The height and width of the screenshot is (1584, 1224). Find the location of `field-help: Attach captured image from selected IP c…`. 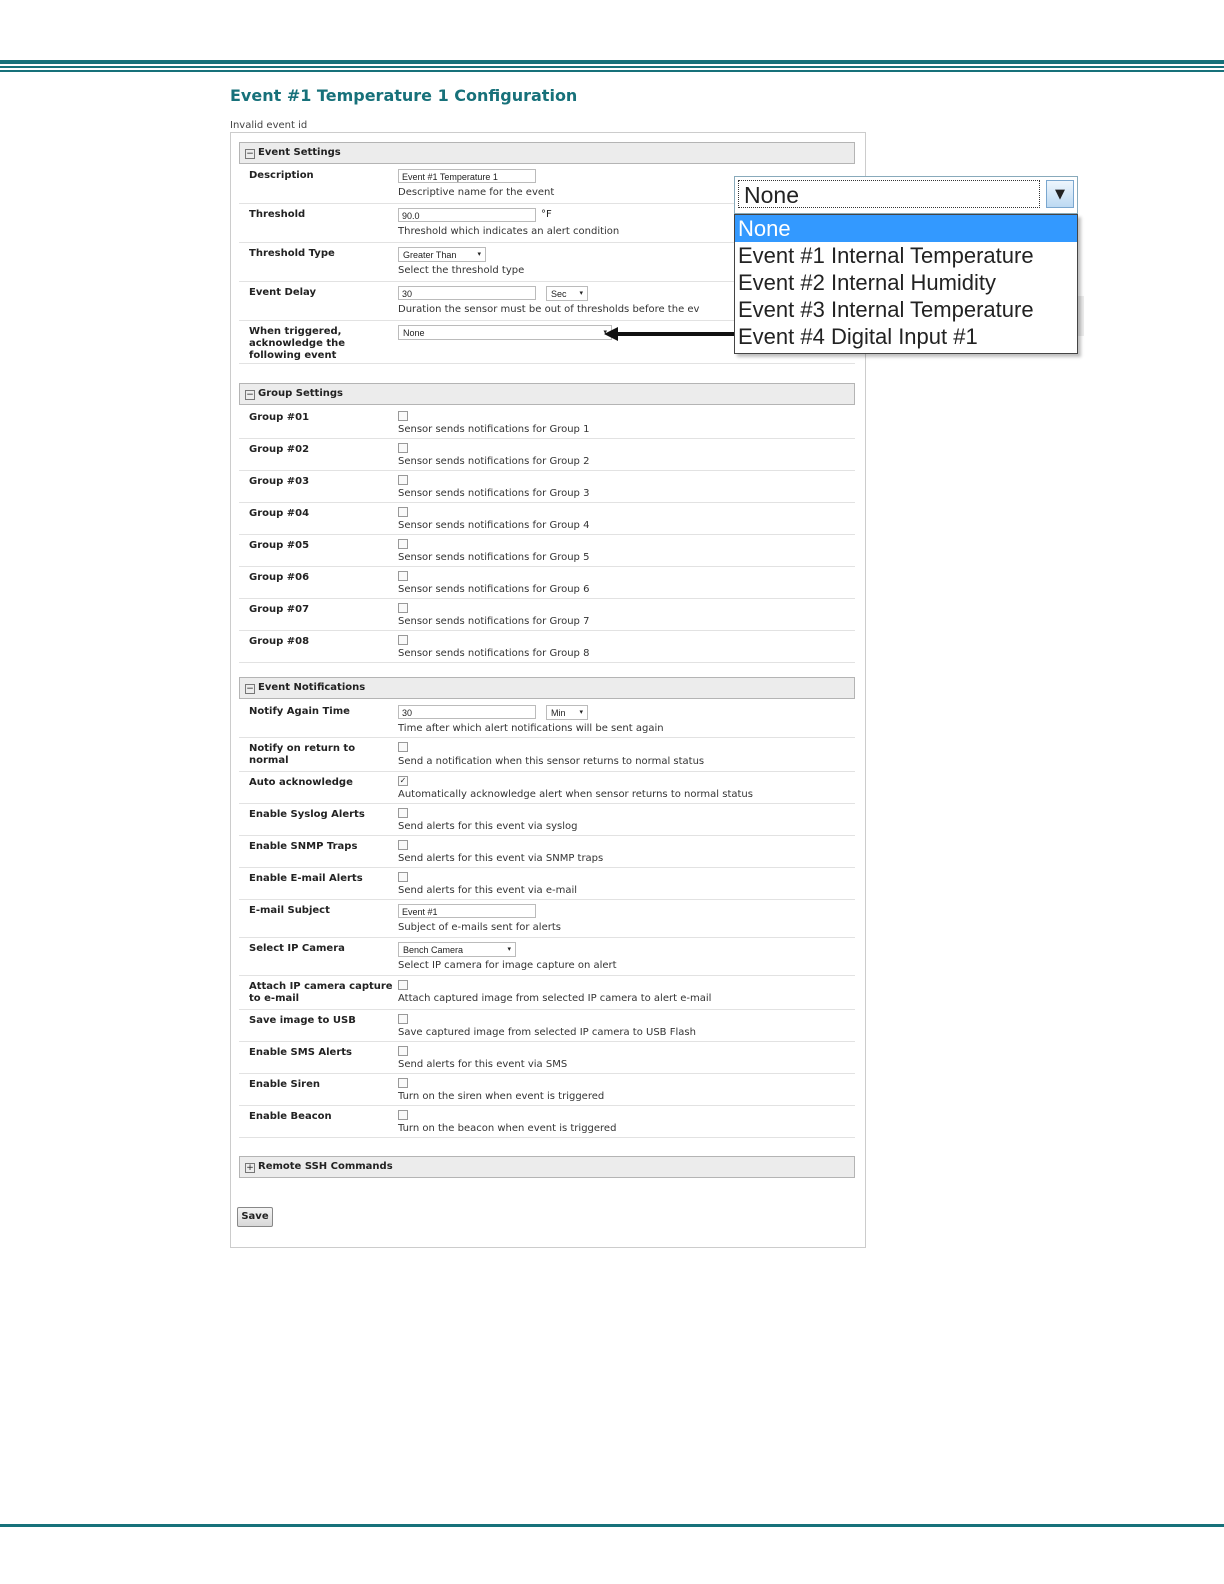

field-help: Attach captured image from selected IP c… is located at coordinates (555, 998).